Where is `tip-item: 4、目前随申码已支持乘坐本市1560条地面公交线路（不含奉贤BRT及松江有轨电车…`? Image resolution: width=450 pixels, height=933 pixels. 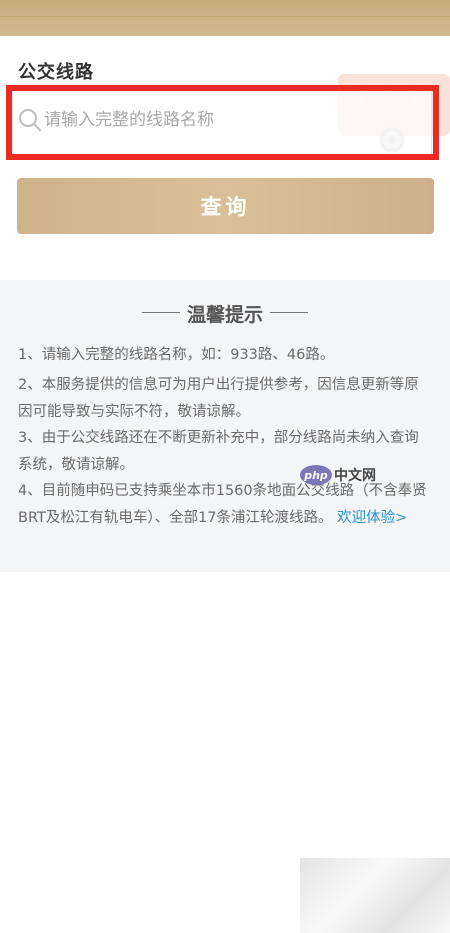 tip-item: 4、目前随申码已支持乘坐本市1560条地面公交线路（不含奉贤BRT及松江有轨电车… is located at coordinates (223, 505).